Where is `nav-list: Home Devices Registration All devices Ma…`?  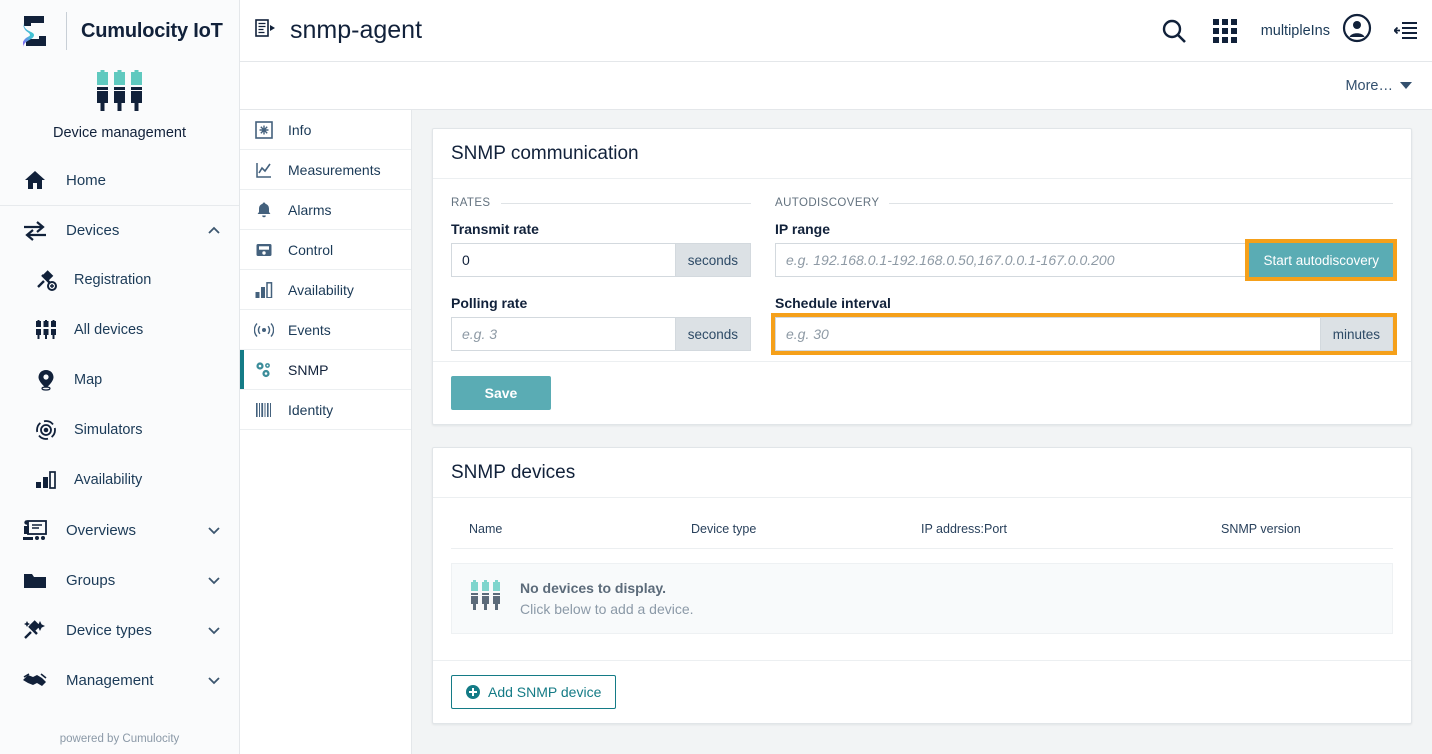 nav-list: Home Devices Registration All devices Ma… is located at coordinates (119, 430).